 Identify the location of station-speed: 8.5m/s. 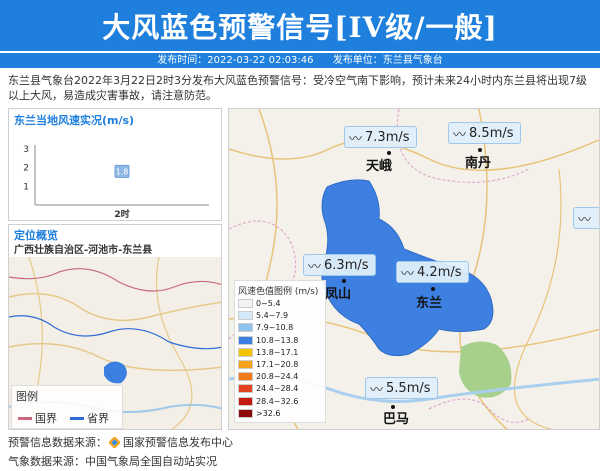
(491, 133).